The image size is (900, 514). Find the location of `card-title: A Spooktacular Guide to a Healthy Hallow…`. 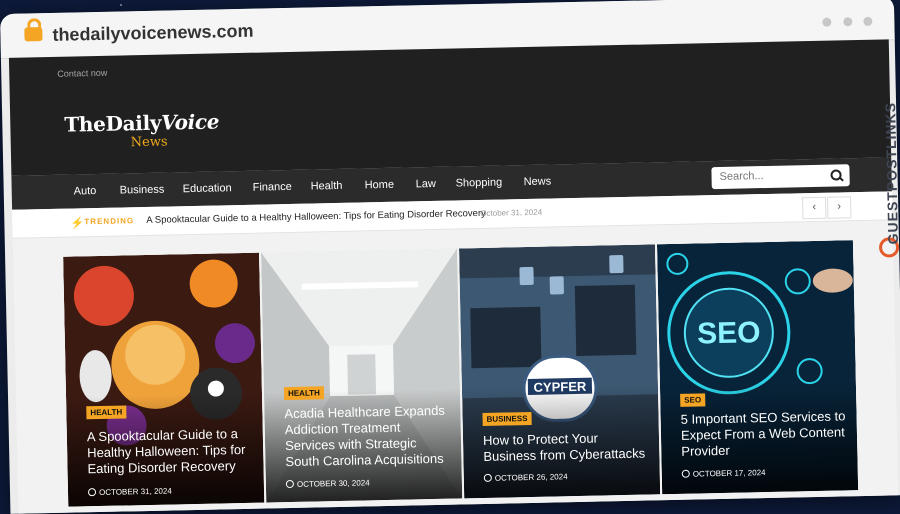

card-title: A Spooktacular Guide to a Healthy Hallow… is located at coordinates (170, 451).